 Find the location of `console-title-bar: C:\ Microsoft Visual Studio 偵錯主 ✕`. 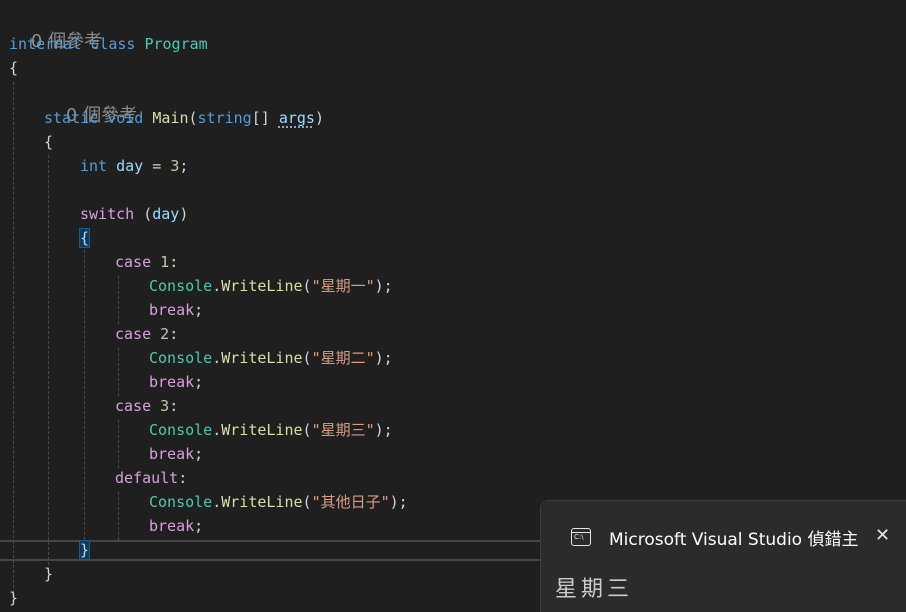

console-title-bar: C:\ Microsoft Visual Studio 偵錯主 ✕ is located at coordinates (723, 537).